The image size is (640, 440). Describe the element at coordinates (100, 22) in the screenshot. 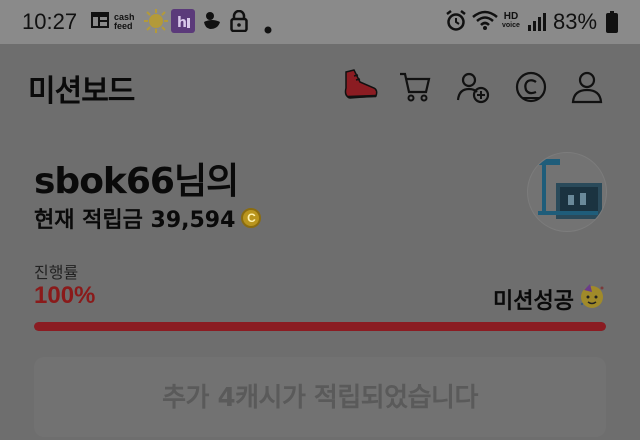

I see `calendar-app-icon` at that location.